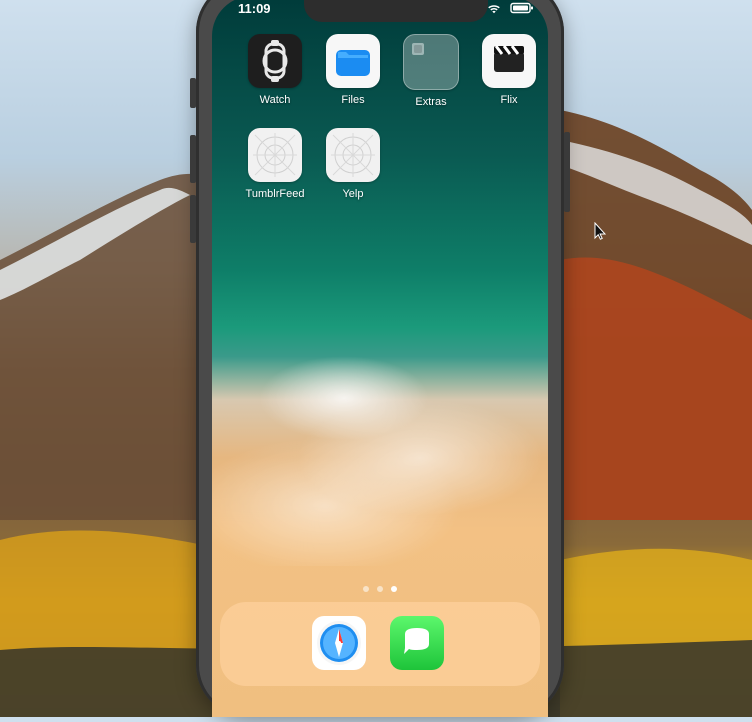  I want to click on app-tumblrfeed: TumblrFeed, so click(275, 164).